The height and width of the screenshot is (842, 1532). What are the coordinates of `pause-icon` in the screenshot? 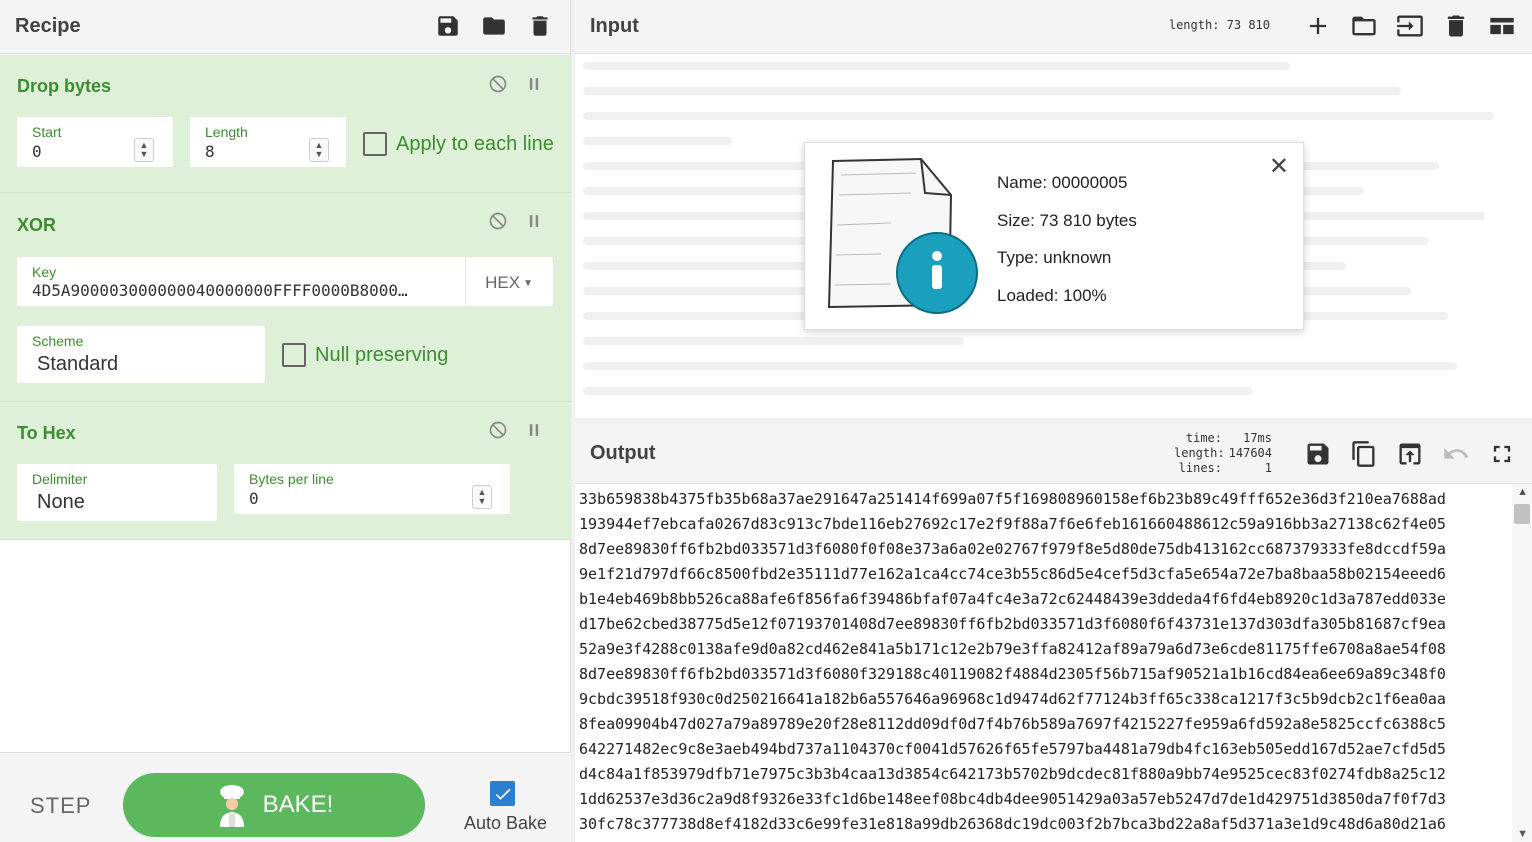 It's located at (534, 221).